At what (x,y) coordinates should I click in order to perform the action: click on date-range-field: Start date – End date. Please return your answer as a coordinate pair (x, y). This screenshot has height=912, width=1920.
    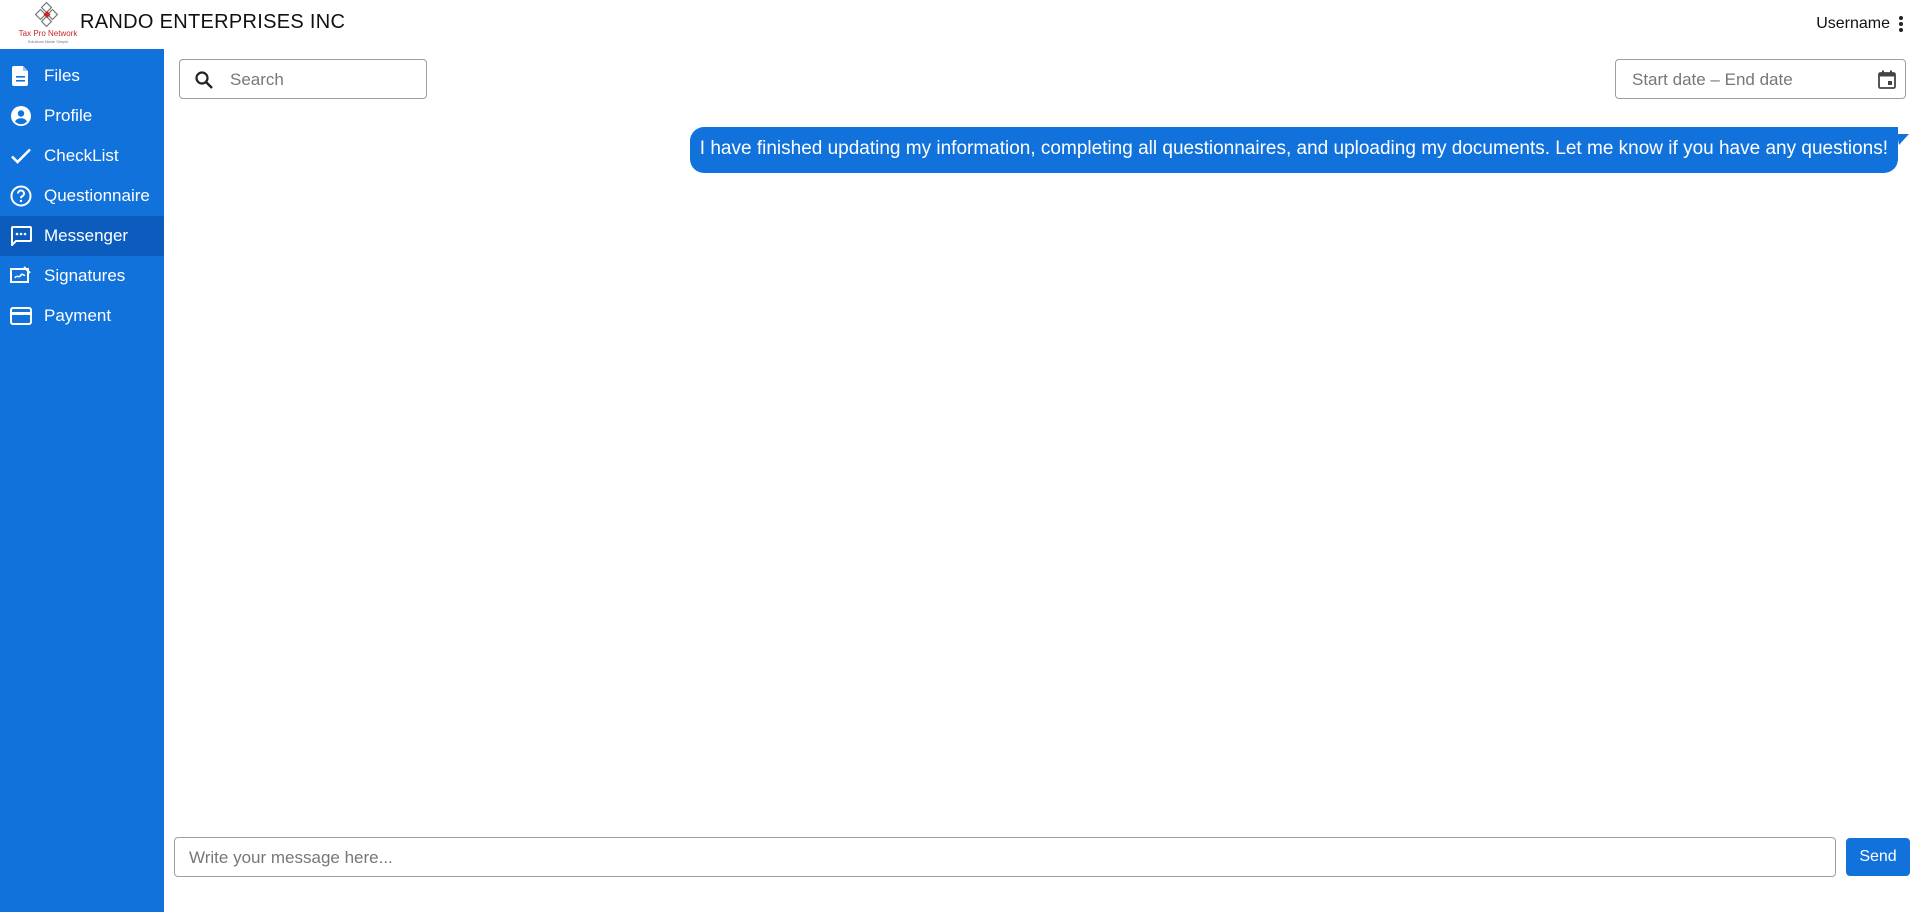
    Looking at the image, I should click on (1760, 79).